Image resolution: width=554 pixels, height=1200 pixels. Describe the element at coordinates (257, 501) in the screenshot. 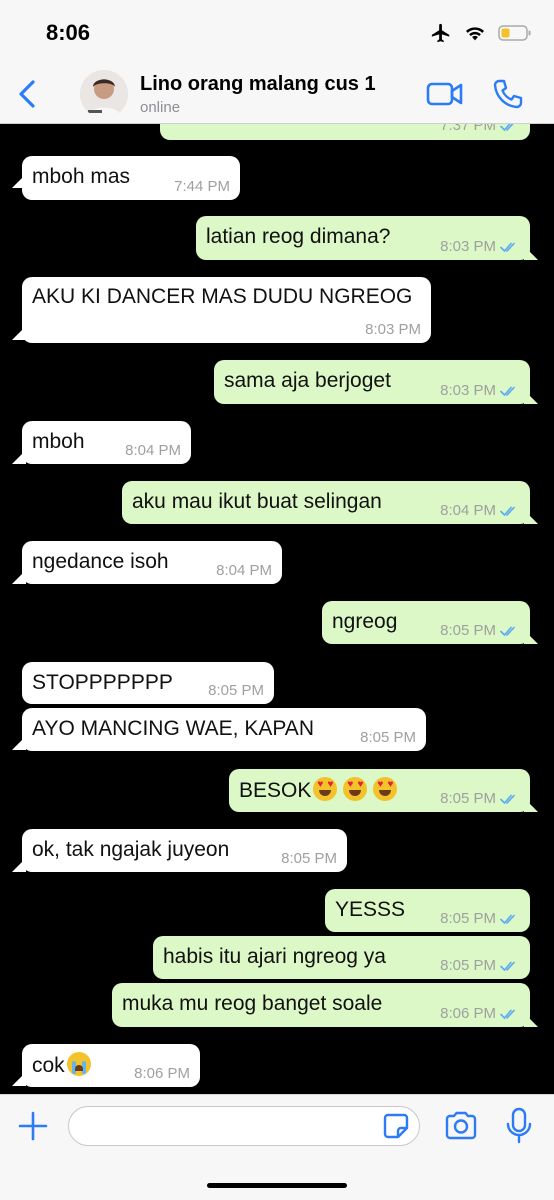

I see `message-text: aku mau ikut buat selingan` at that location.